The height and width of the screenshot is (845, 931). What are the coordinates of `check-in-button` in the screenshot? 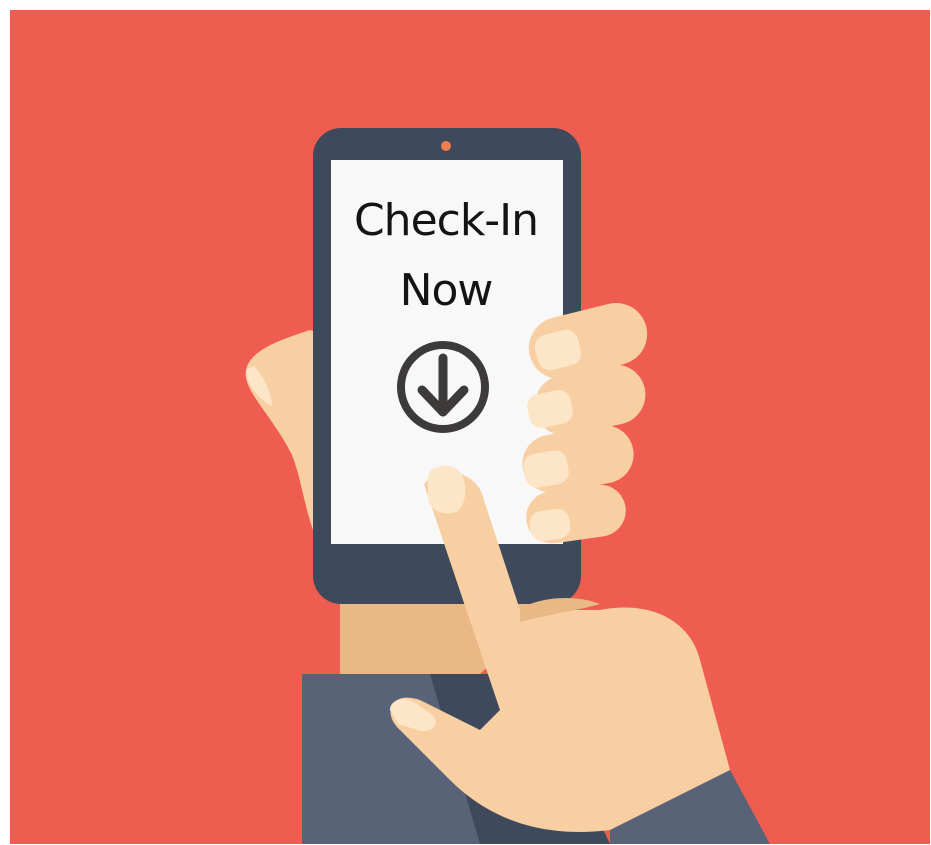 It's located at (443, 387).